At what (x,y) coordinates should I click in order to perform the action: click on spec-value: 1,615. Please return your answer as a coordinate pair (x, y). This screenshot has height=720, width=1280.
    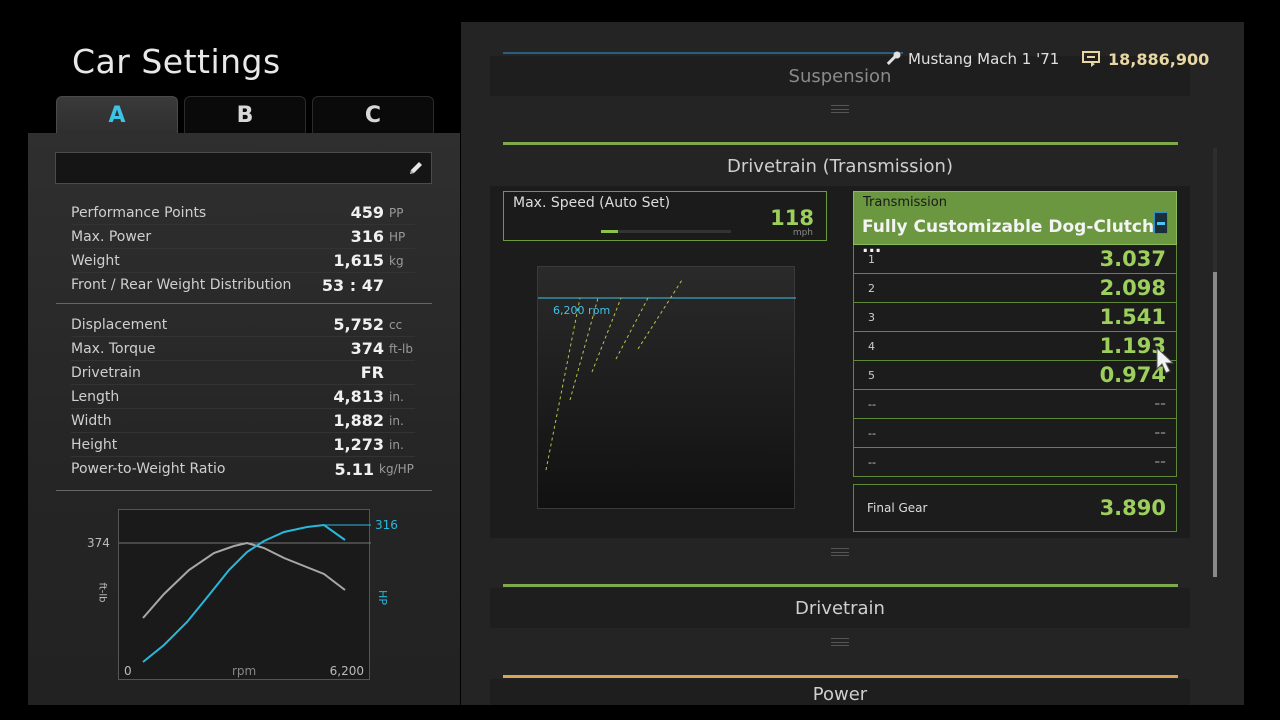
    Looking at the image, I should click on (358, 260).